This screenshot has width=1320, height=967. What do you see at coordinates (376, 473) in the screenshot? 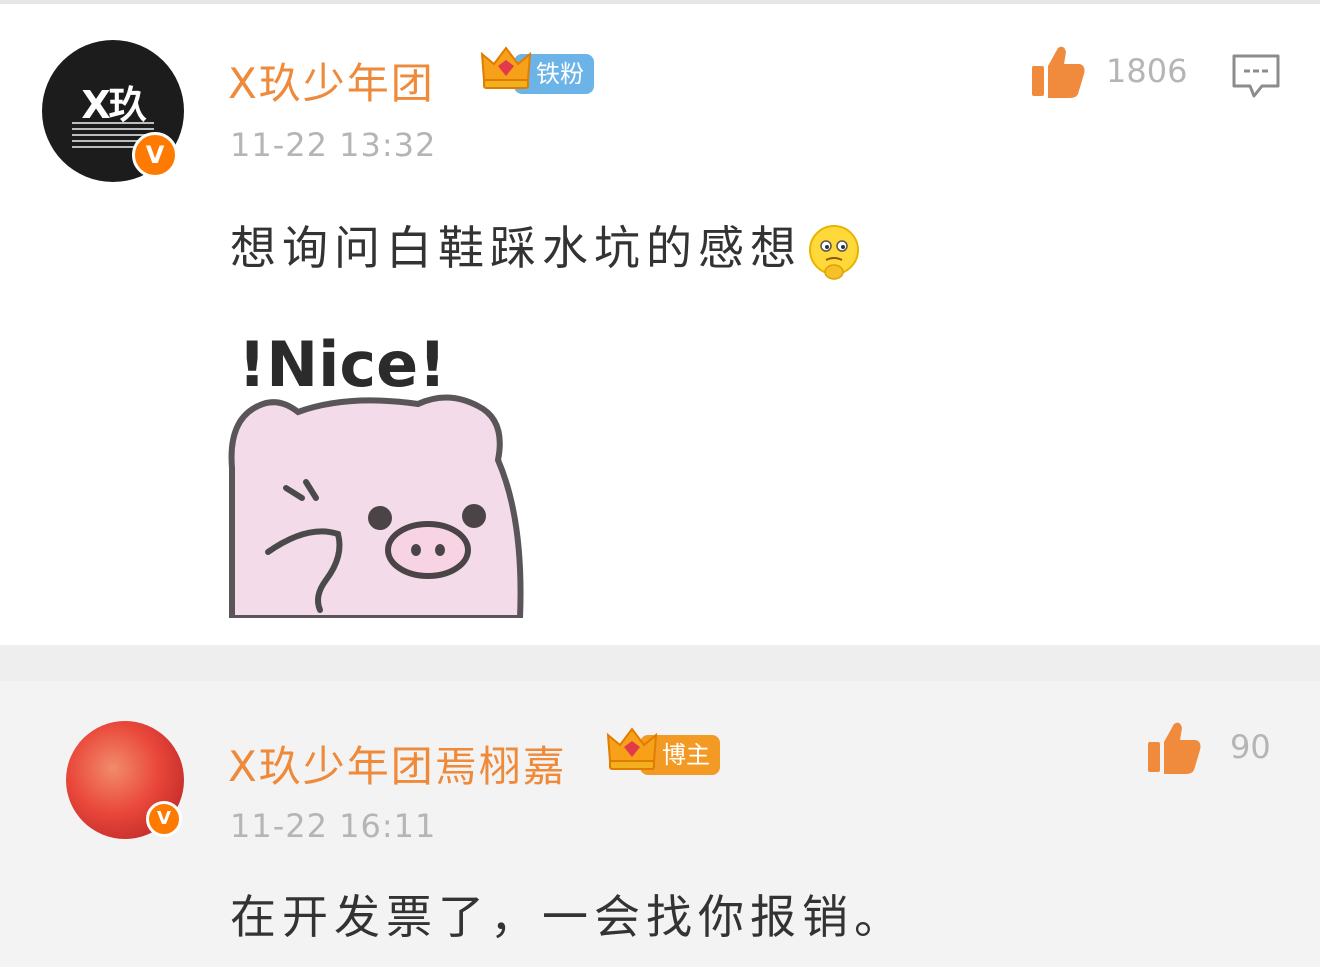
I see `pig-sticker-image: !Nice!` at bounding box center [376, 473].